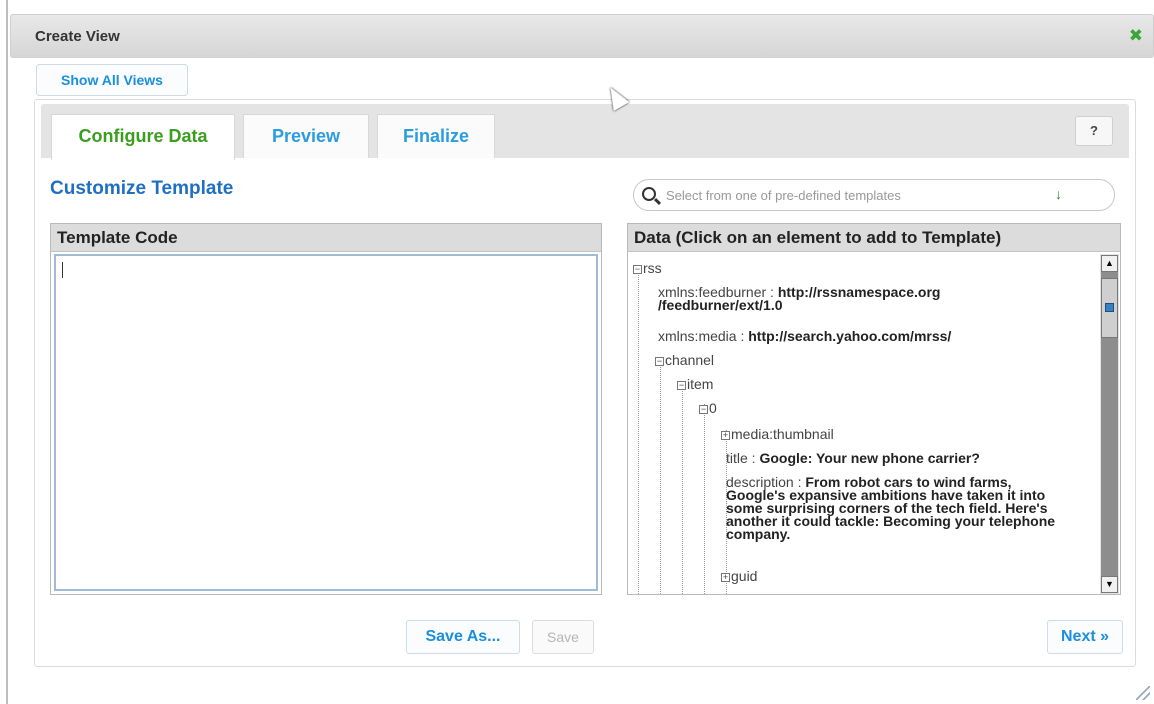  What do you see at coordinates (647, 268) in the screenshot?
I see `tree-node-rss: − rss` at bounding box center [647, 268].